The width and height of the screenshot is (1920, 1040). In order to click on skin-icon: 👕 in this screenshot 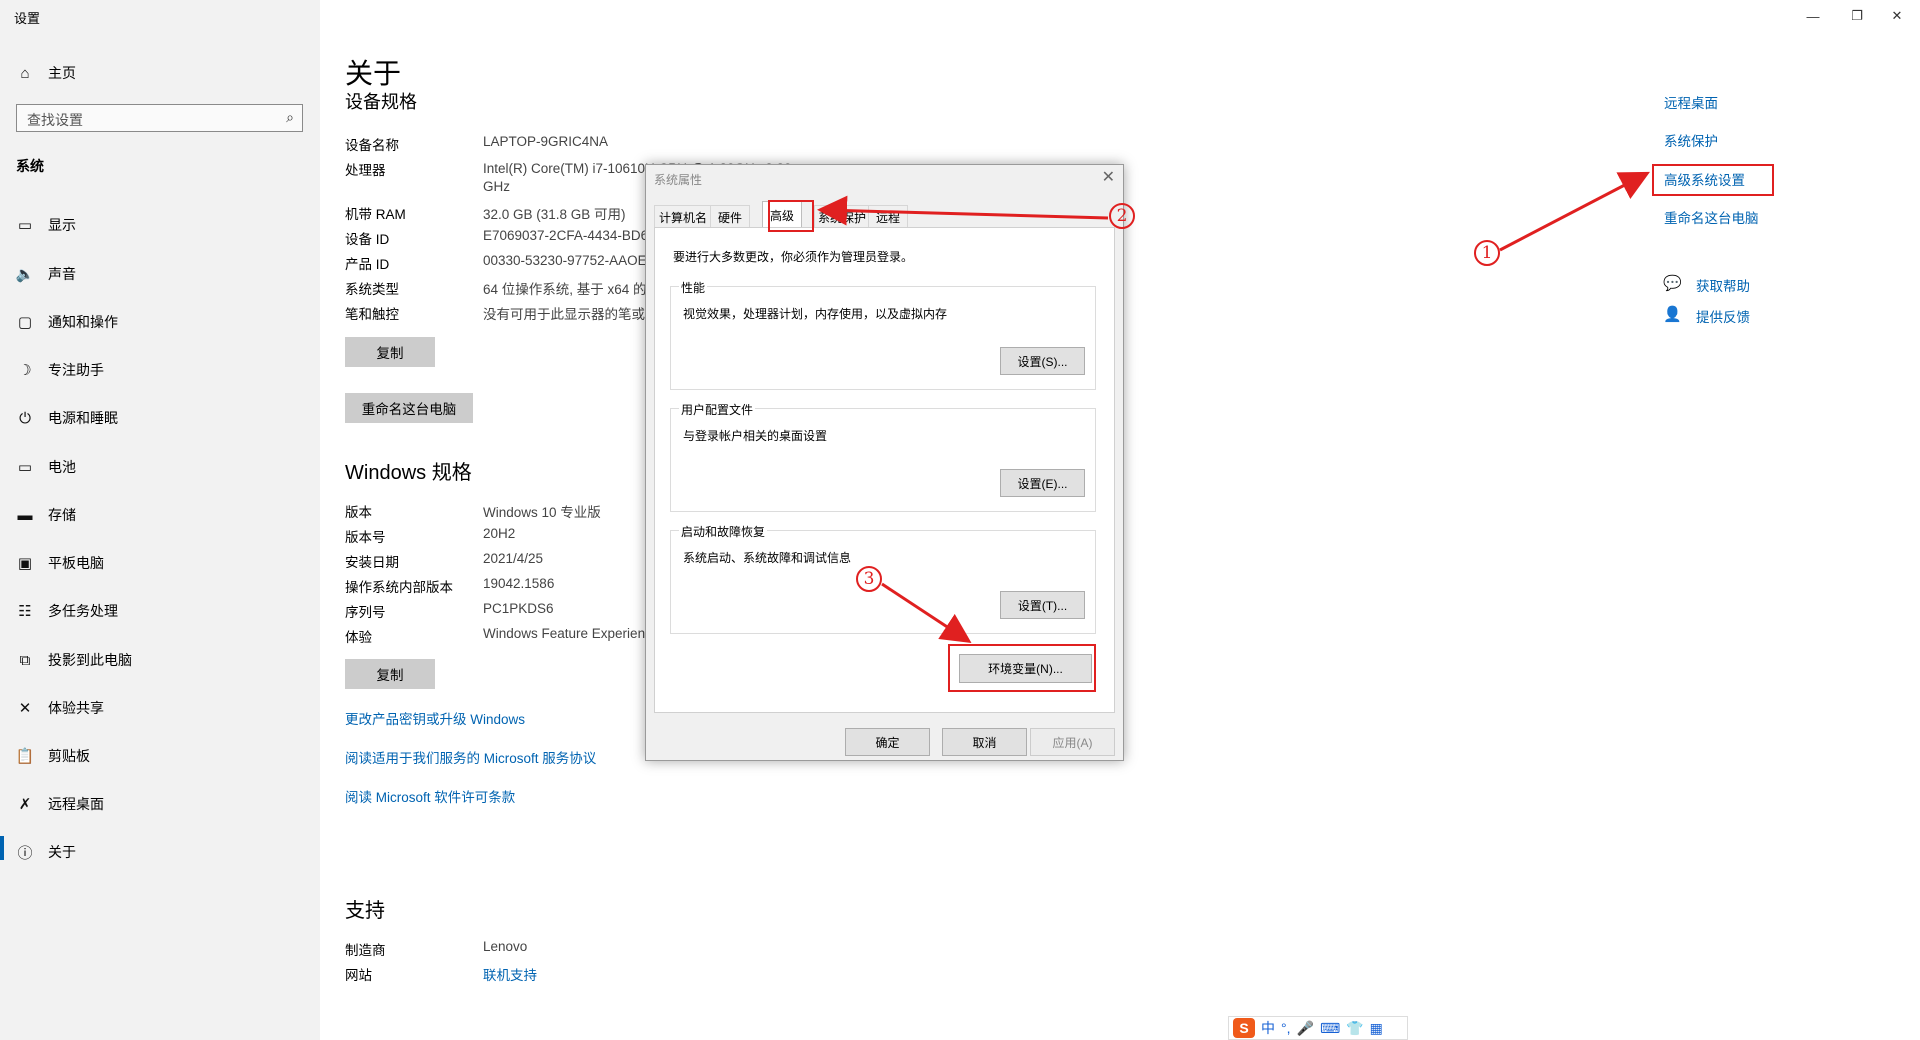, I will do `click(1354, 1028)`.